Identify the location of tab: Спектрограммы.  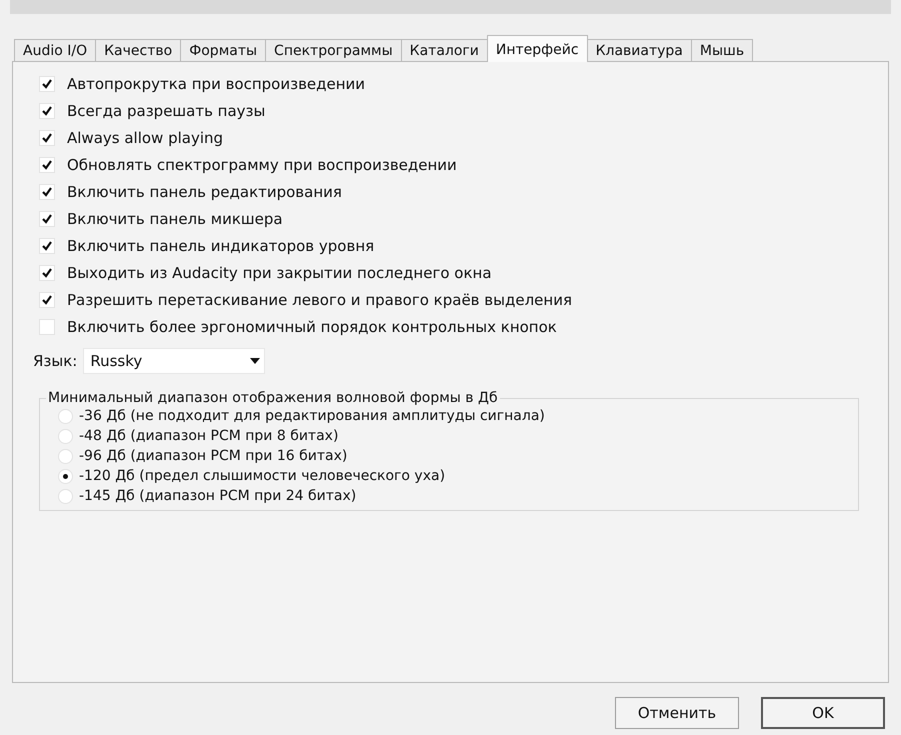
(333, 50).